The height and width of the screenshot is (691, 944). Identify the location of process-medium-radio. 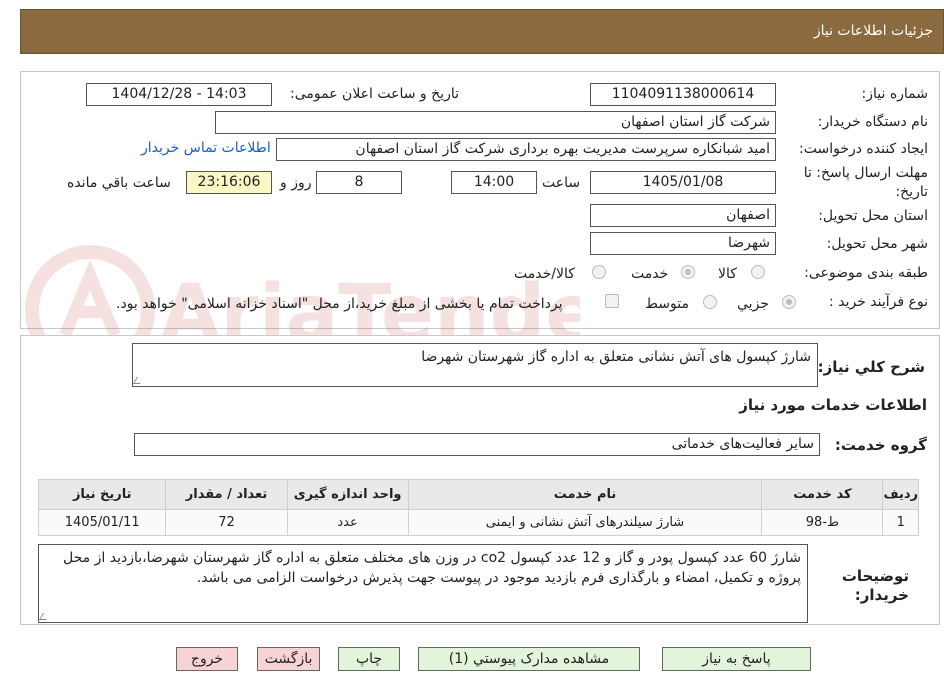
(710, 302).